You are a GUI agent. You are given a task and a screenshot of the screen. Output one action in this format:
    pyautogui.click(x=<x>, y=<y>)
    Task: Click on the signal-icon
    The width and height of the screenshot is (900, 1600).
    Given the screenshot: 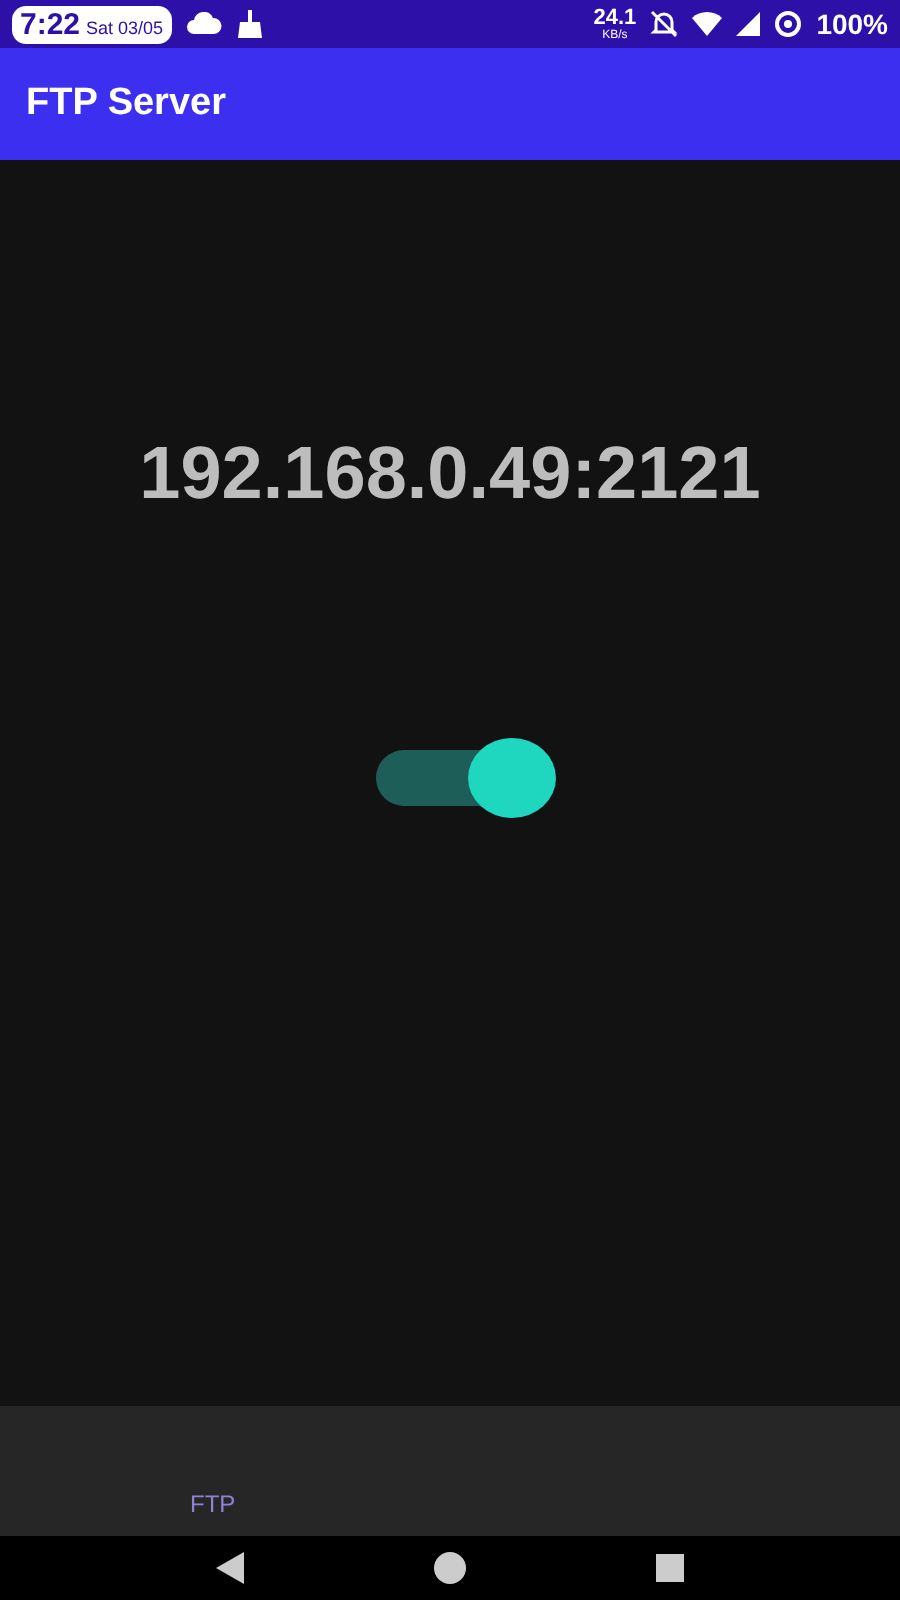 What is the action you would take?
    pyautogui.click(x=748, y=24)
    